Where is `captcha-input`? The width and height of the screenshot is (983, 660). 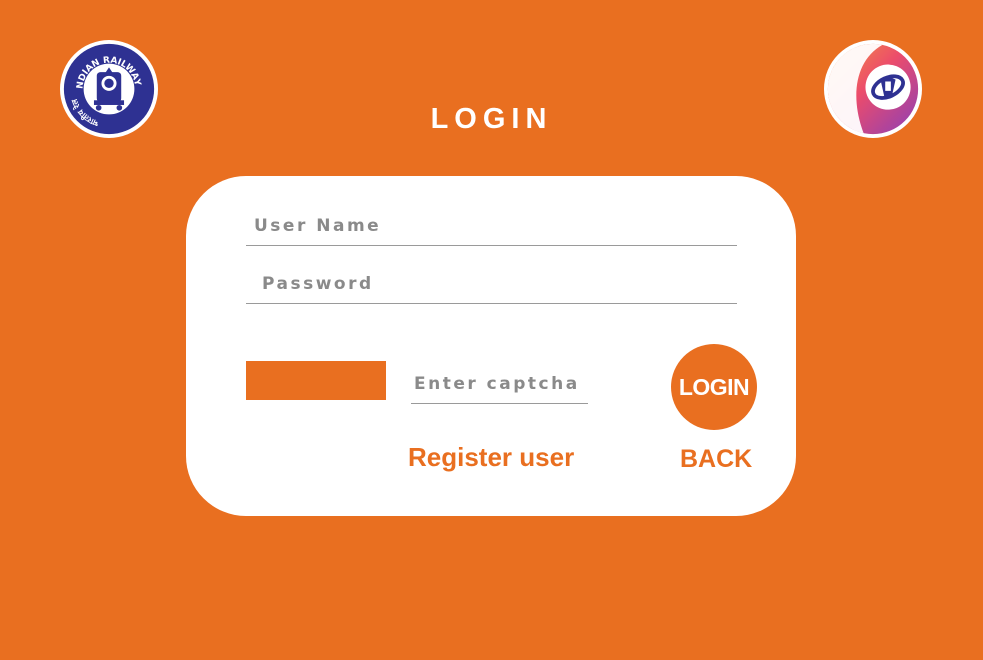
captcha-input is located at coordinates (499, 384).